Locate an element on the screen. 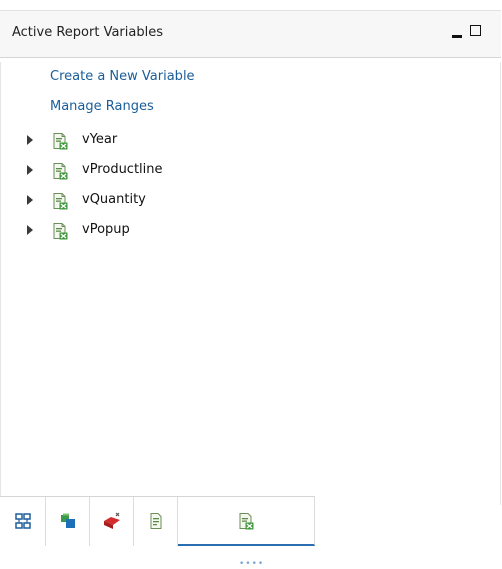 The width and height of the screenshot is (502, 569). variable-label: vQuantity is located at coordinates (114, 199).